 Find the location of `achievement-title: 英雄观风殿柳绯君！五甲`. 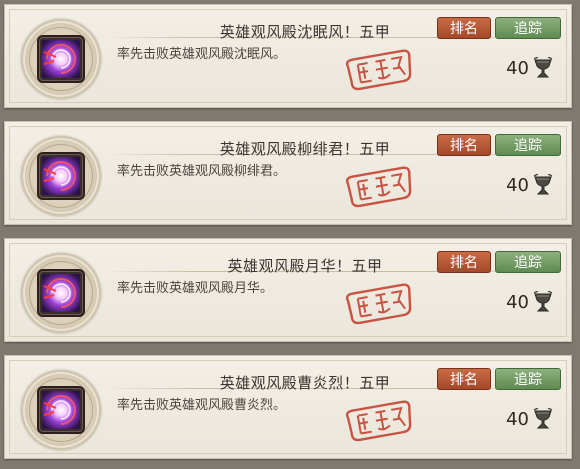

achievement-title: 英雄观风殿柳绯君！五甲 is located at coordinates (305, 149).